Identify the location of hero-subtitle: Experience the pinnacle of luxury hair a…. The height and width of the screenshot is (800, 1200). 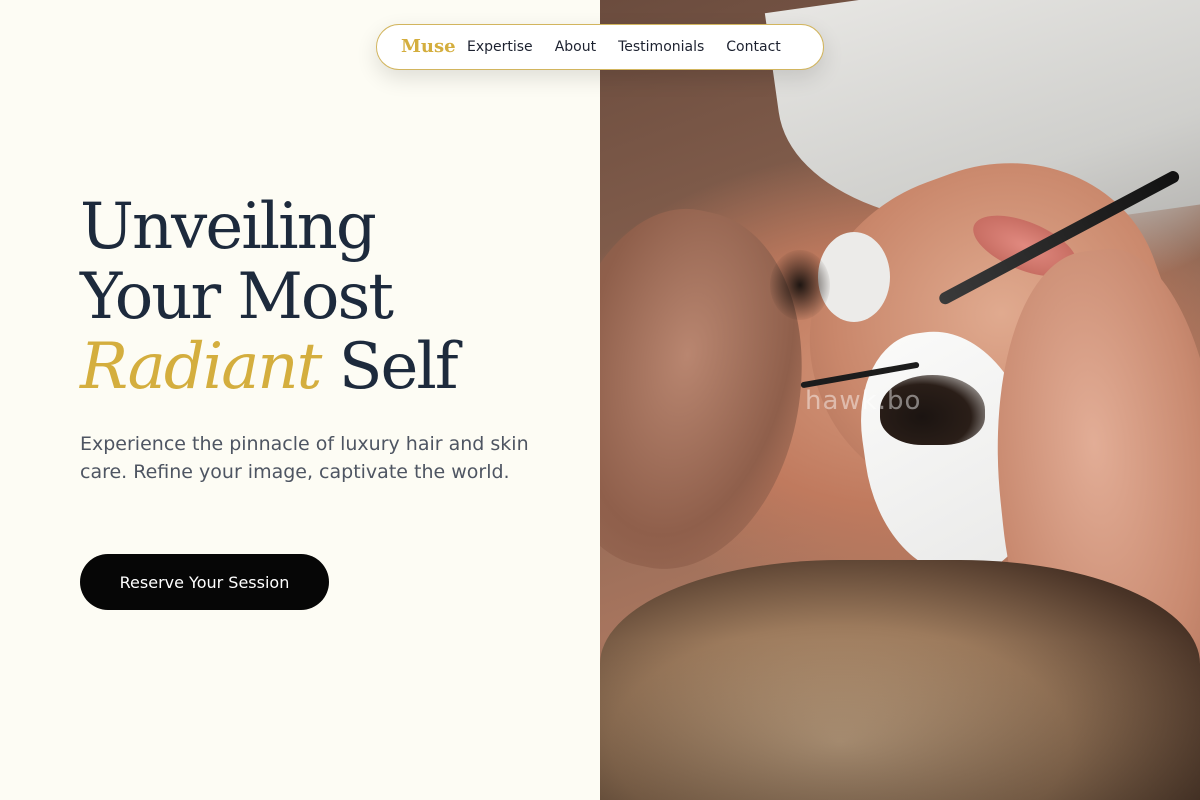
(304, 458).